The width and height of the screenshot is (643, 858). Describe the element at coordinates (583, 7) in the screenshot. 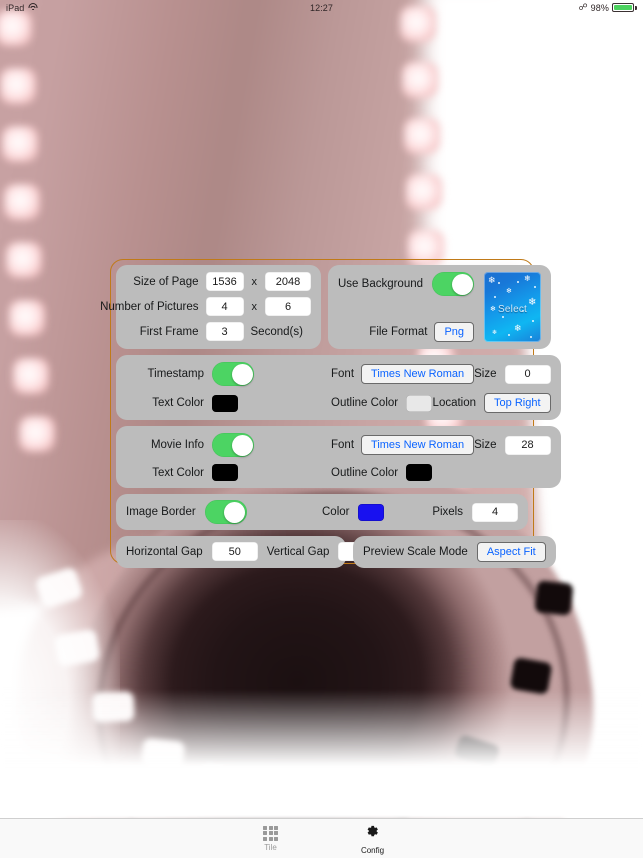

I see `bluetooth-icon: ☍` at that location.